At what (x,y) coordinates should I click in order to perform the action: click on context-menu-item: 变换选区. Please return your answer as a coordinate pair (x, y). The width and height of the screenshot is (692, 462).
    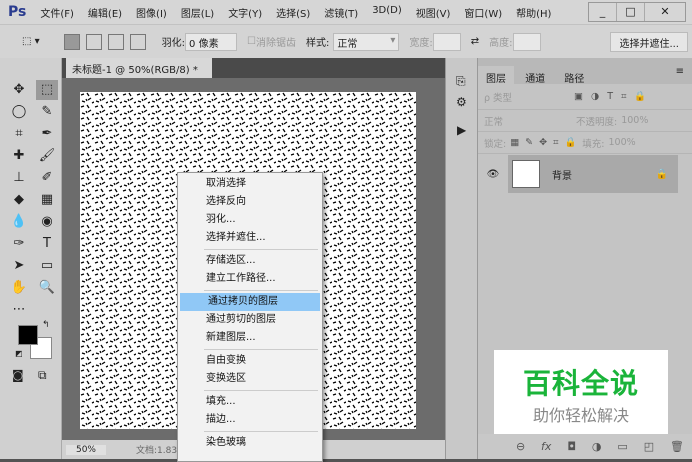
    Looking at the image, I should click on (250, 379).